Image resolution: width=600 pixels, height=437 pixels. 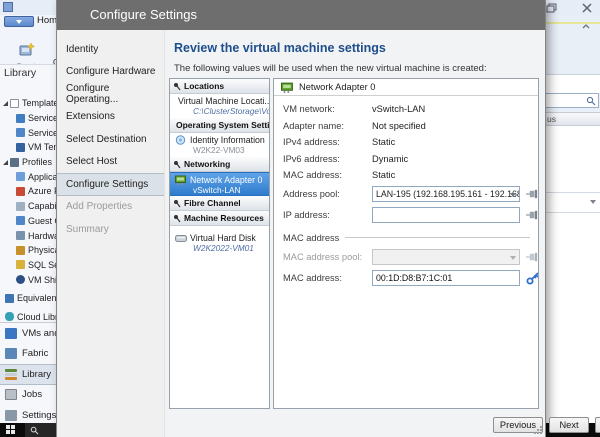 I want to click on identity-information-icon, so click(x=180, y=140).